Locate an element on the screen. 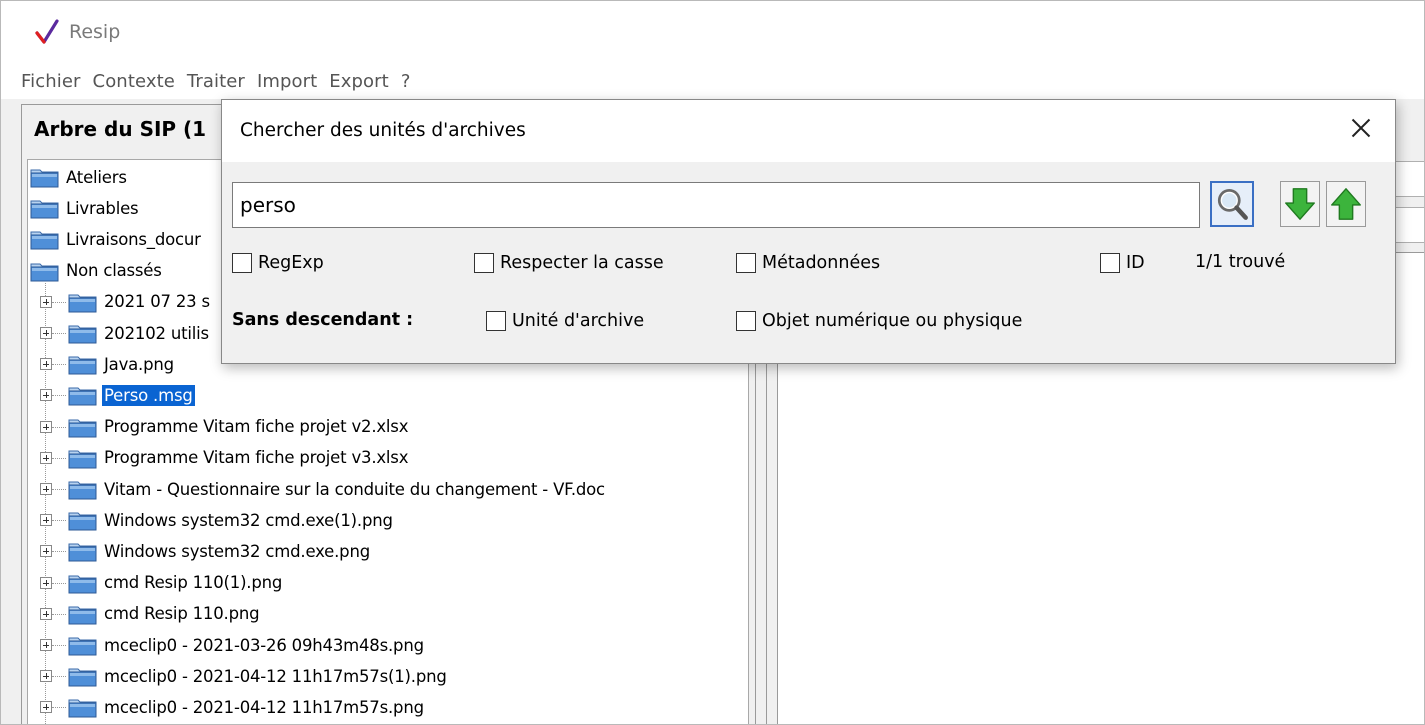 The height and width of the screenshot is (725, 1425). menu-item-fichier: Fichier is located at coordinates (51, 81).